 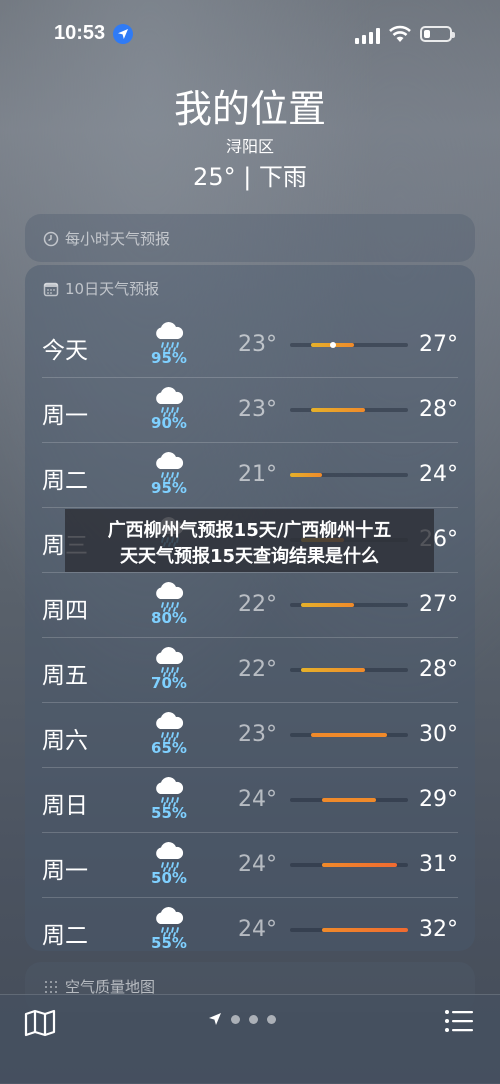 What do you see at coordinates (438, 929) in the screenshot?
I see `high-temp: 32°` at bounding box center [438, 929].